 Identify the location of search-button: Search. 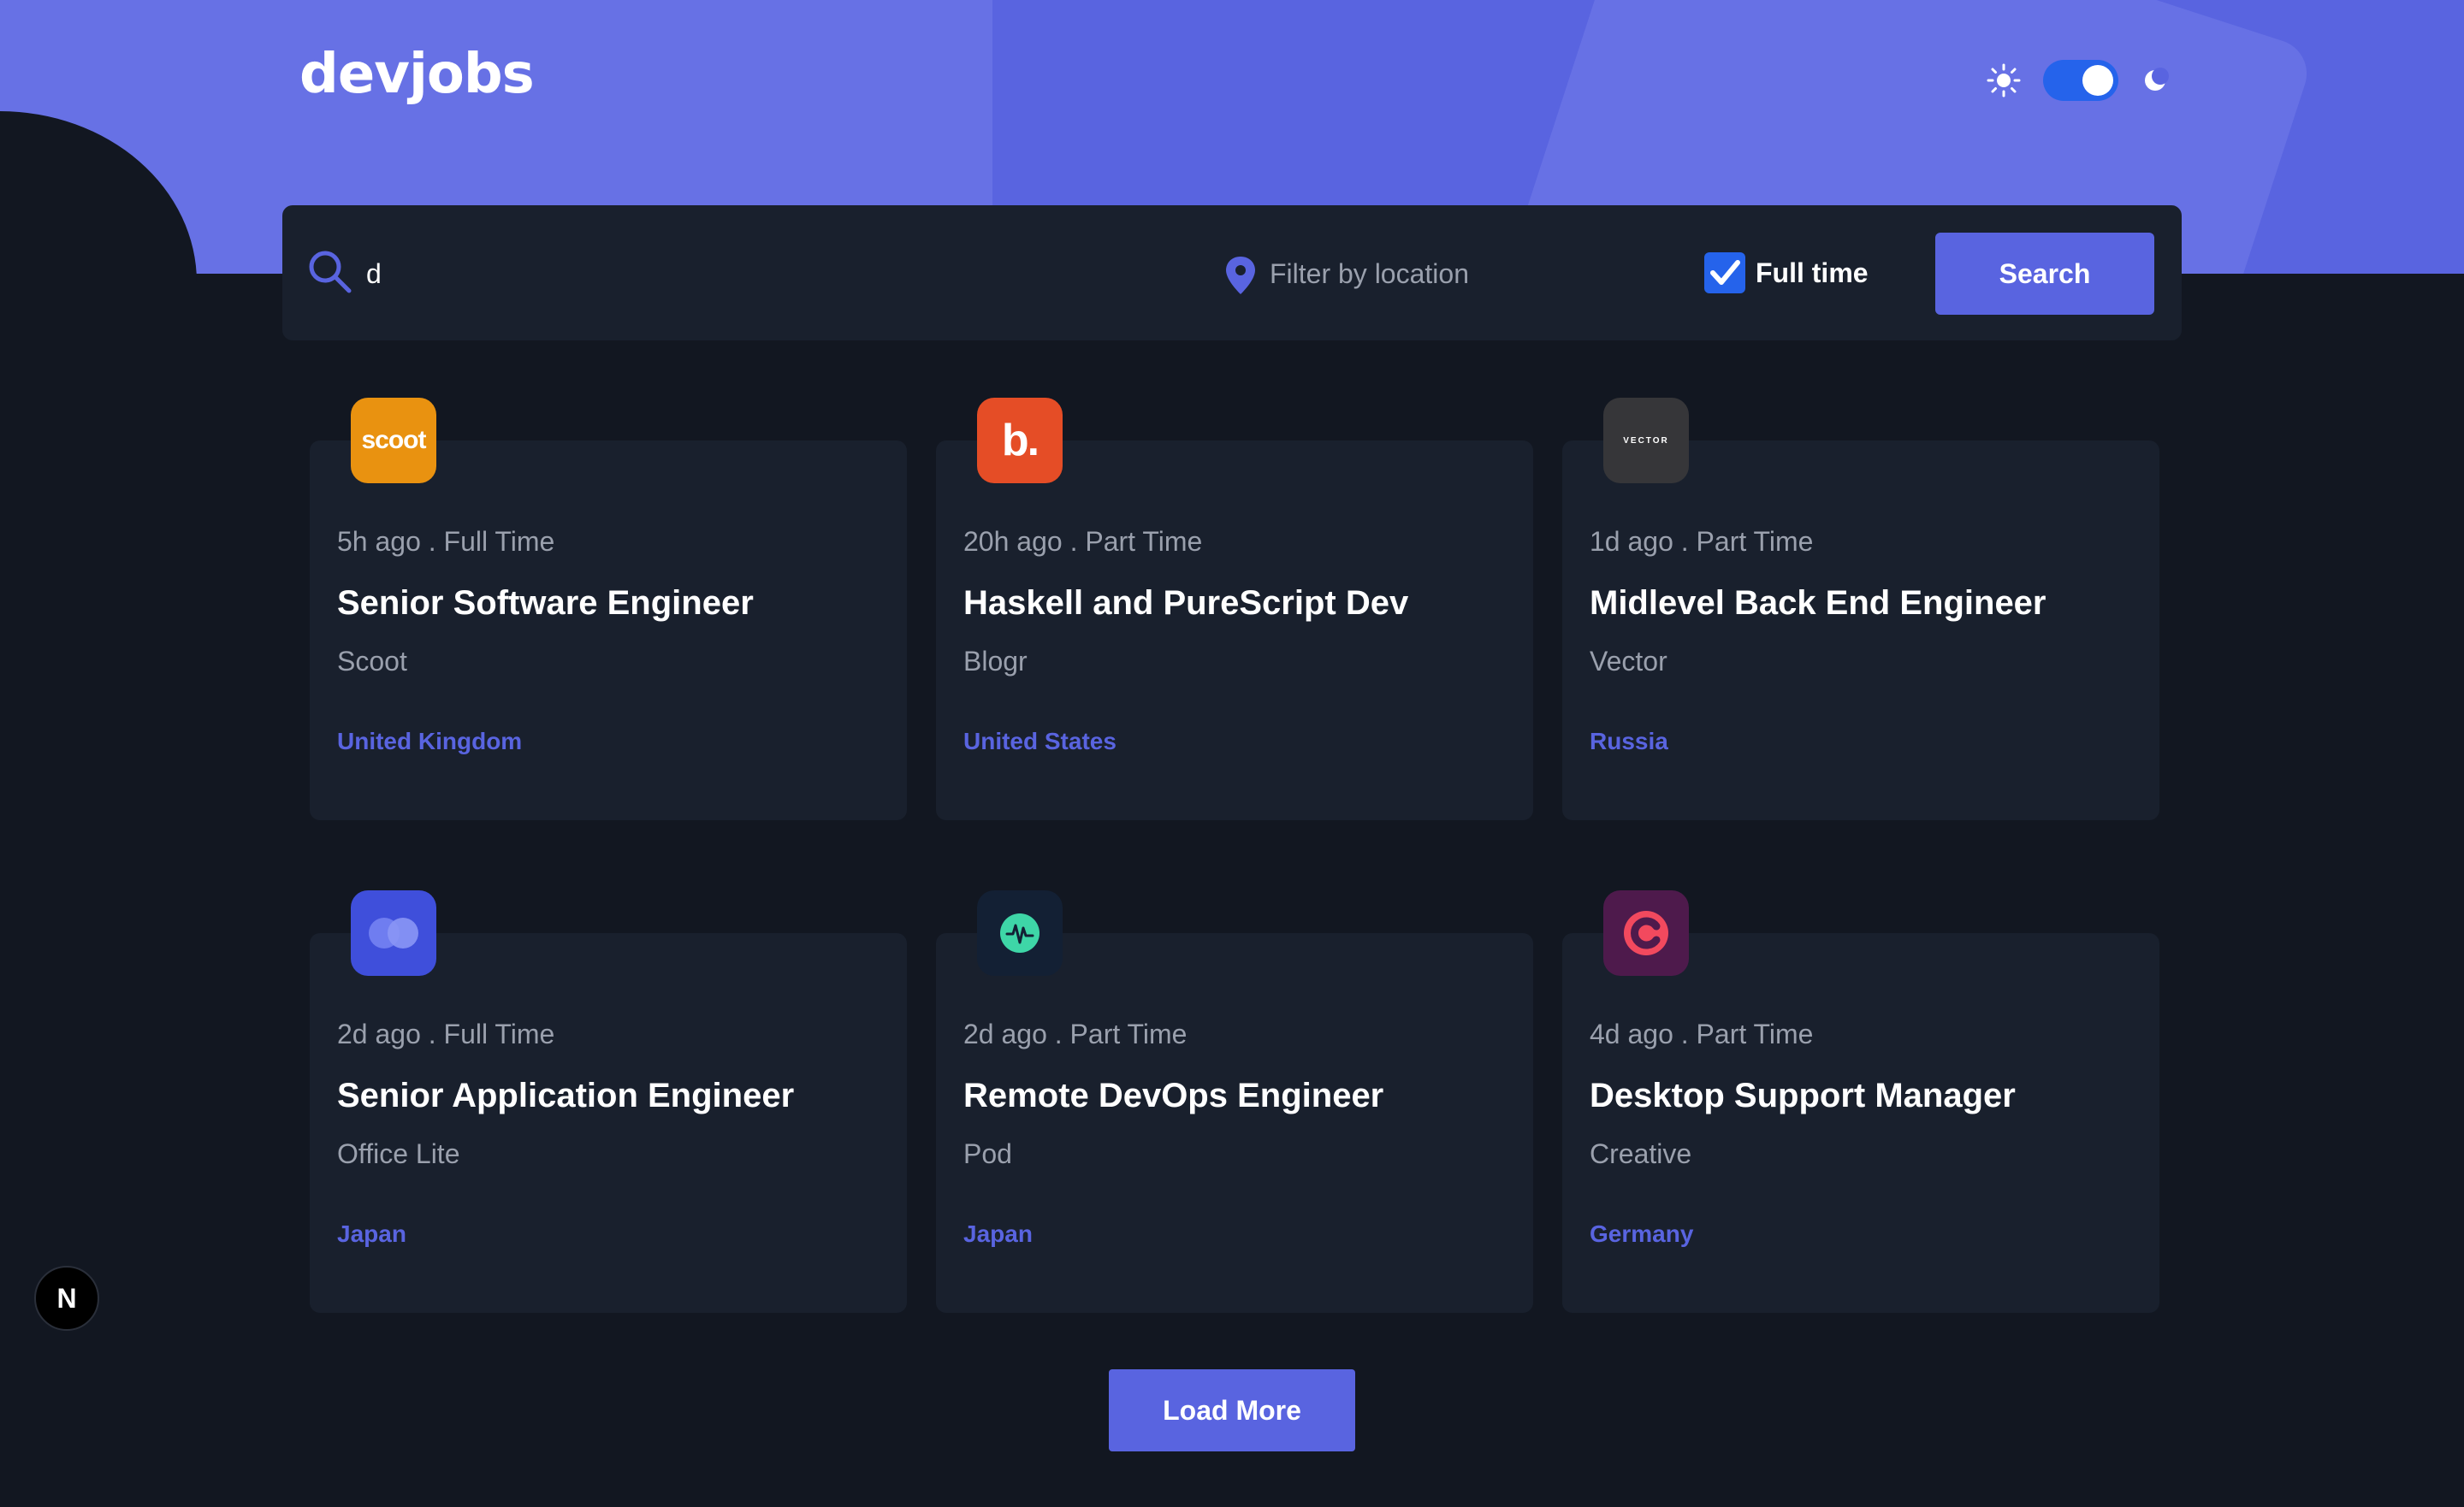
(2044, 274).